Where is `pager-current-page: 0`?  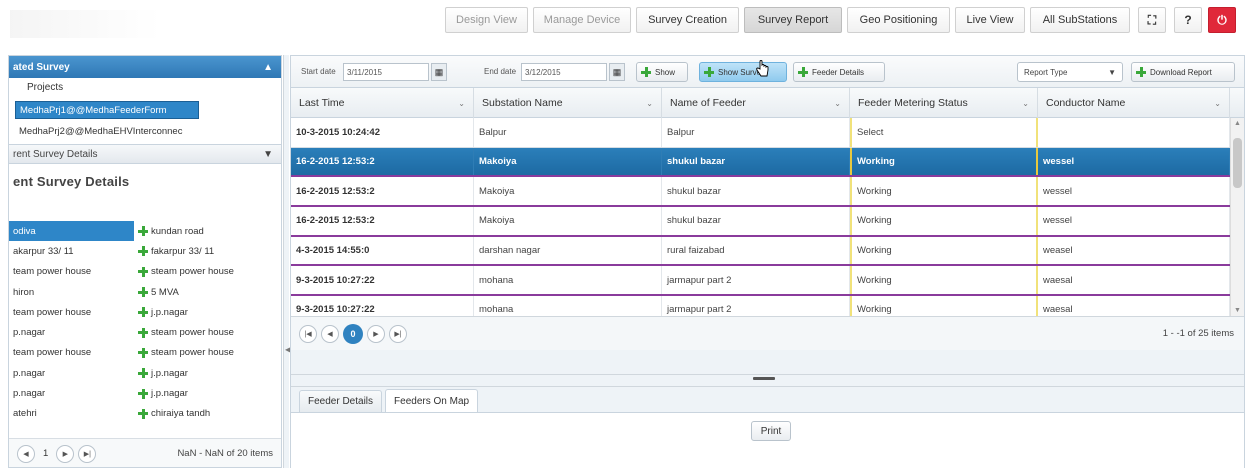 pager-current-page: 0 is located at coordinates (353, 333).